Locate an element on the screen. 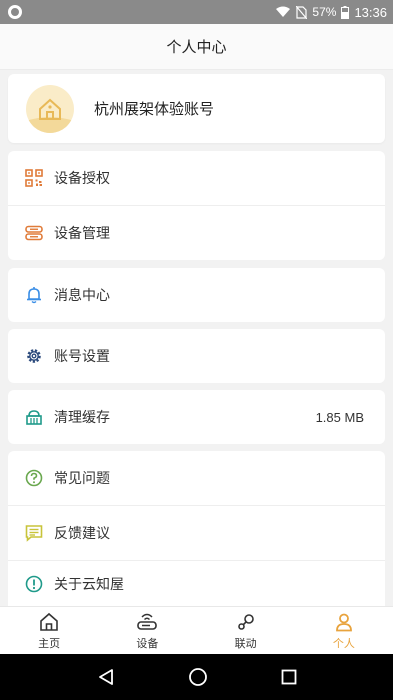 This screenshot has width=393, height=700. menu-item-faq: 常见问题 is located at coordinates (196, 478).